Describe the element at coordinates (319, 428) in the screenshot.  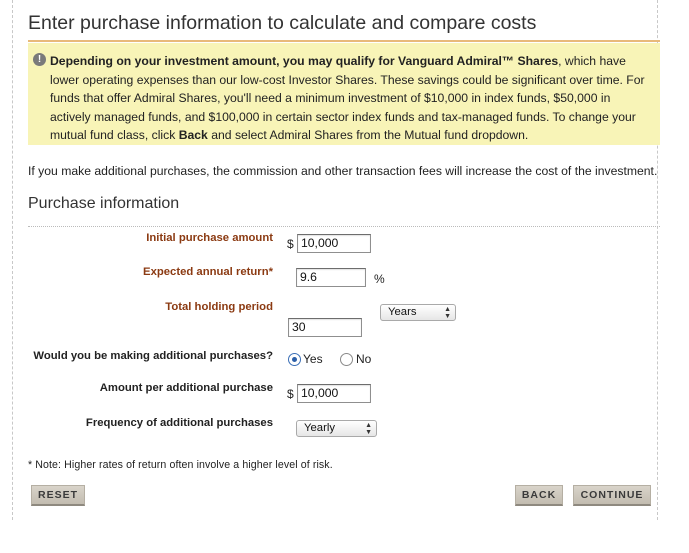
I see `frequency-value: Yearly` at that location.